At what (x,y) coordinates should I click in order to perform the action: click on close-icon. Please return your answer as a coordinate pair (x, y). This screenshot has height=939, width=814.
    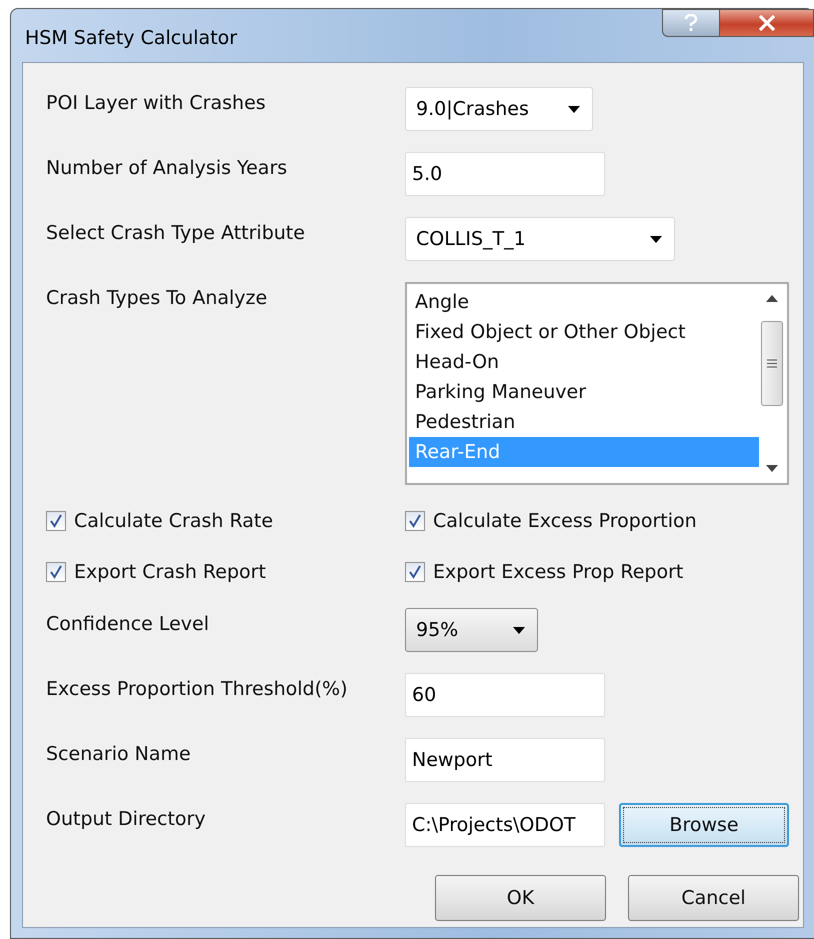
    Looking at the image, I should click on (767, 23).